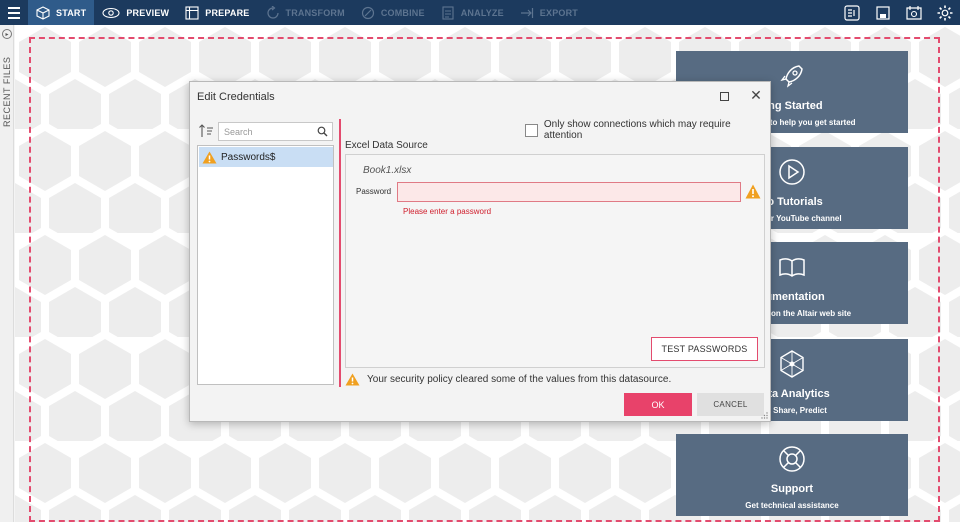 This screenshot has height=522, width=960. I want to click on tab-analyze-label: ANALYZE, so click(482, 12).